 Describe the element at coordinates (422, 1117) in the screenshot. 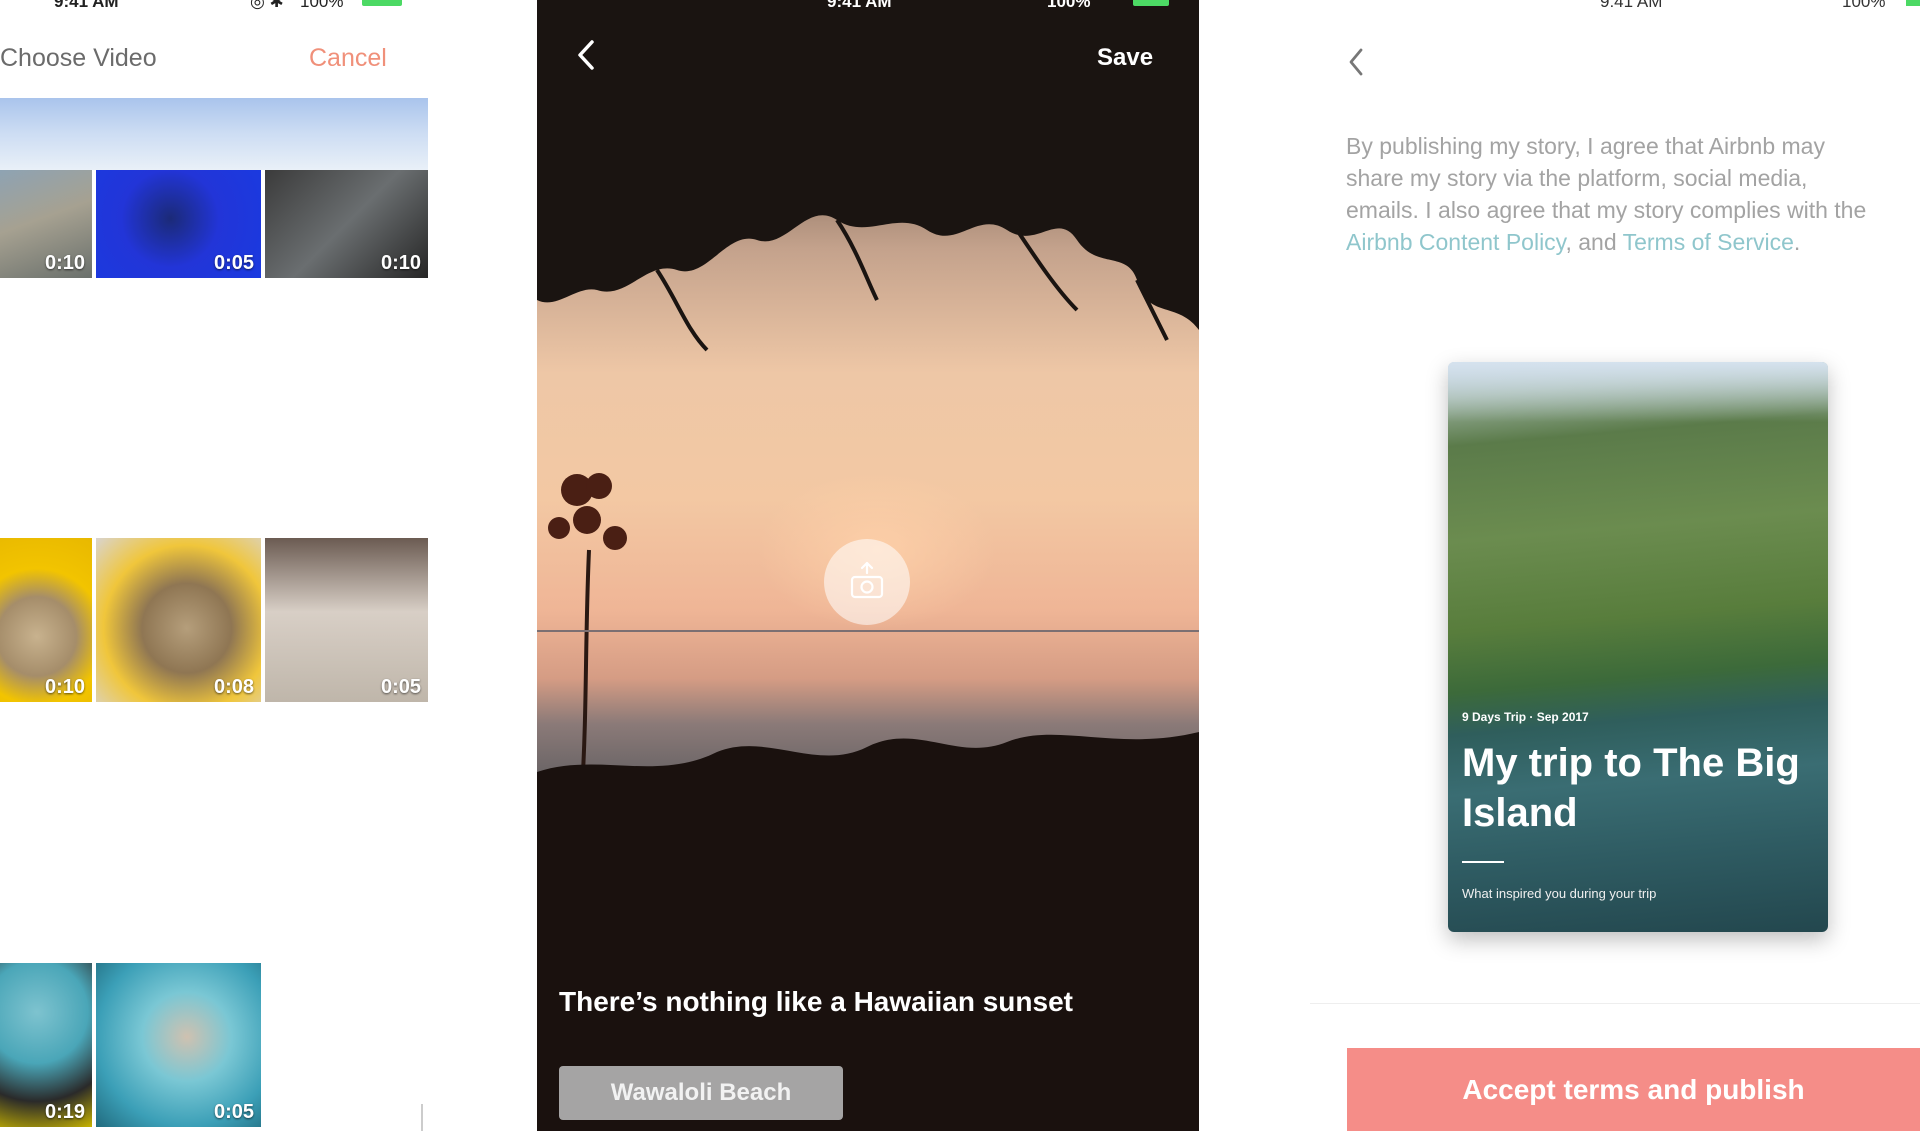

I see `scroll-indicator` at that location.